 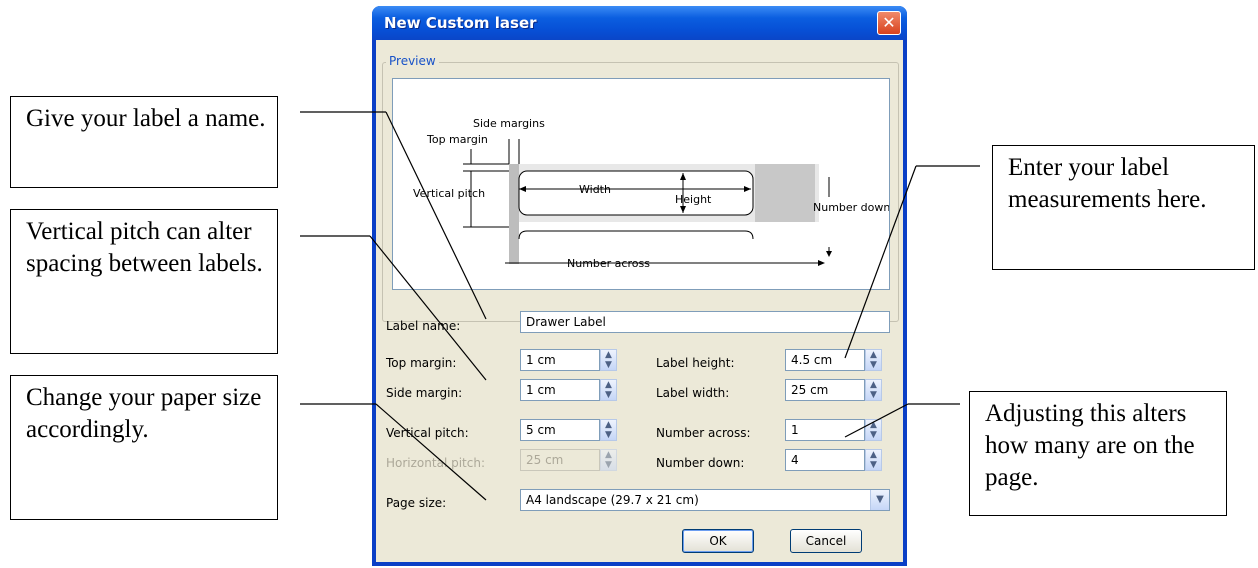 I want to click on number-across-text: Number across, so click(x=608, y=263).